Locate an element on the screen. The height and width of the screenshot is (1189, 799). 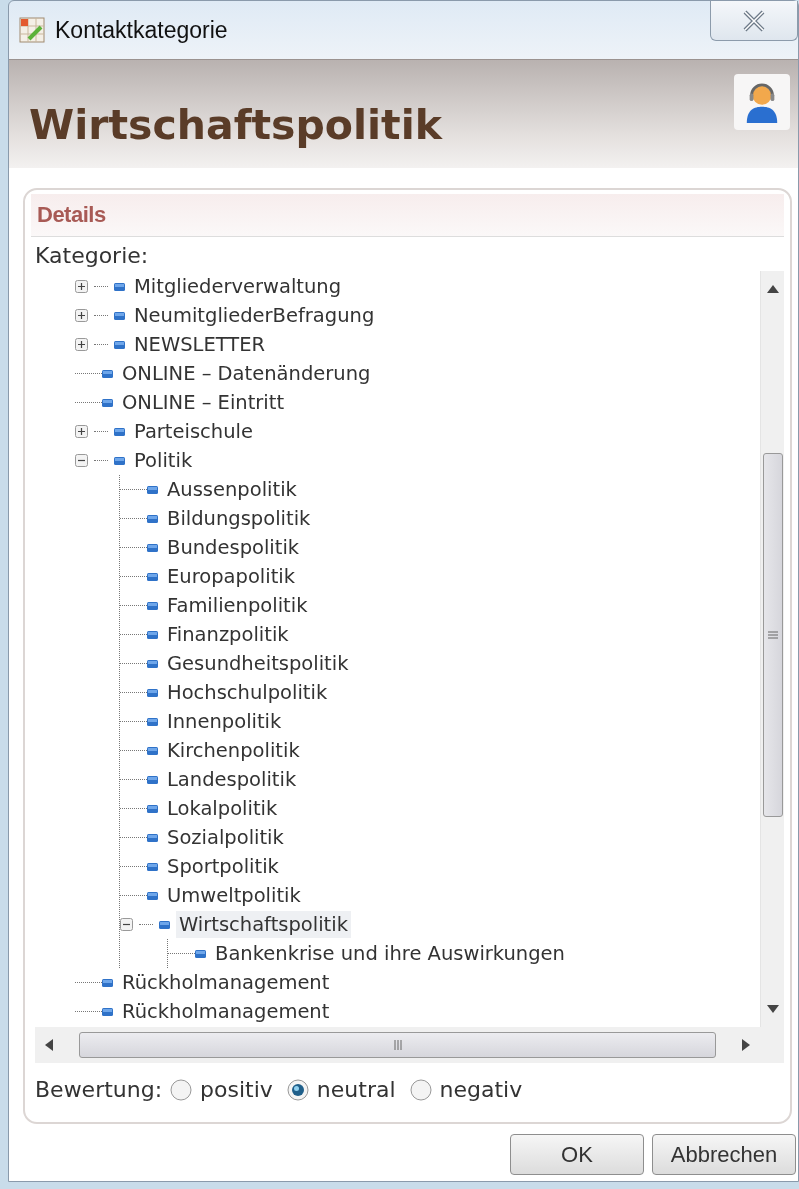
tree-item: Parteischule is located at coordinates (193, 431).